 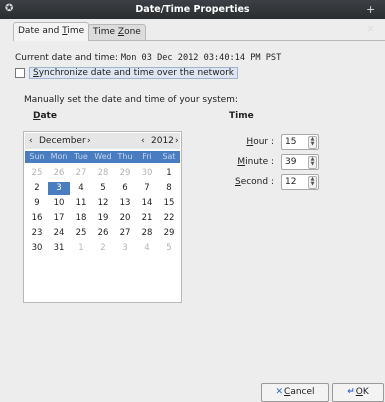 What do you see at coordinates (59, 233) in the screenshot?
I see `calendar-day: 24` at bounding box center [59, 233].